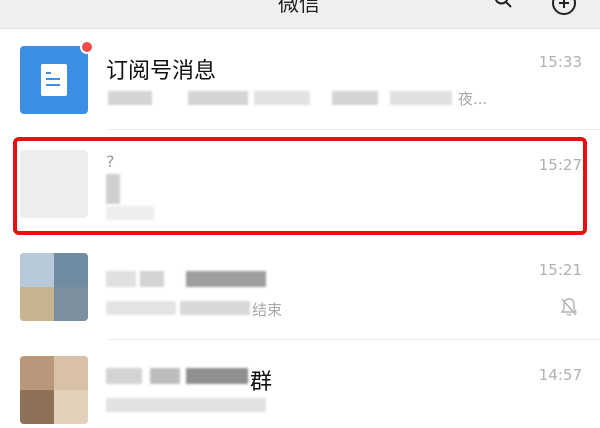  What do you see at coordinates (161, 71) in the screenshot?
I see `chat-name: 订阅号消息` at bounding box center [161, 71].